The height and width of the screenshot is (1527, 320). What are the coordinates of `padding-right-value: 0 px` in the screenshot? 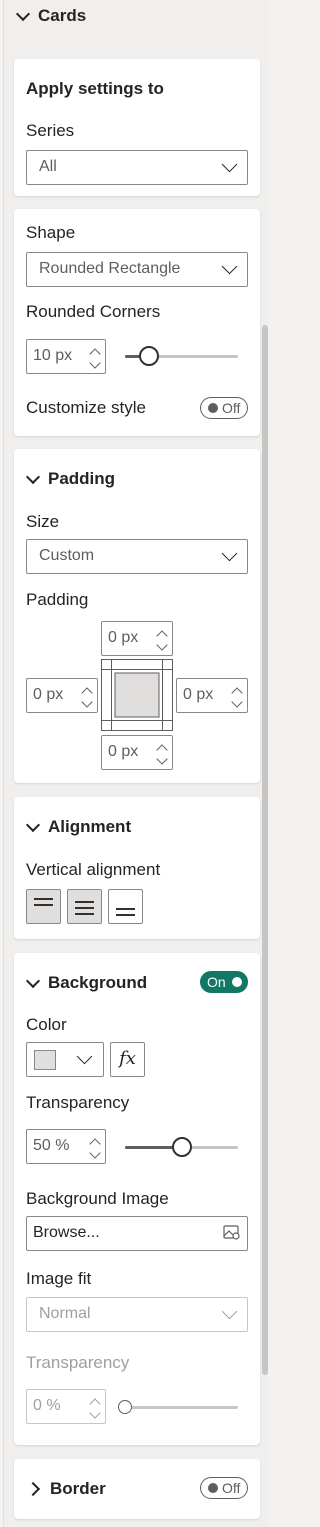 It's located at (198, 694).